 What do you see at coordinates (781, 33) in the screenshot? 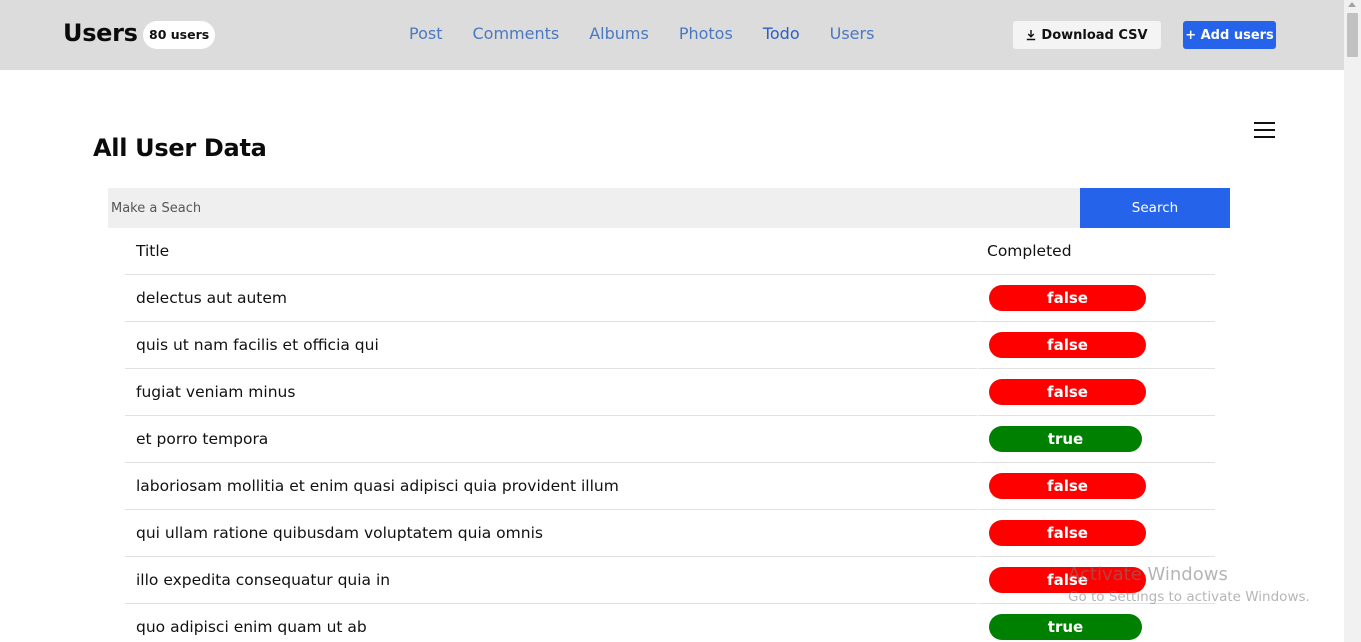
I see `nav-link-todo: Todo` at bounding box center [781, 33].